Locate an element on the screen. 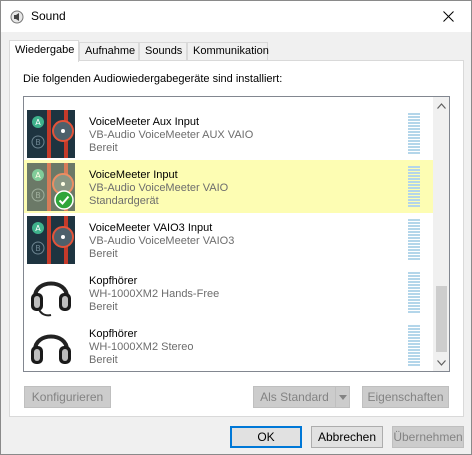 This screenshot has height=455, width=472. tab-aufnahme: Aufnahme is located at coordinates (109, 51).